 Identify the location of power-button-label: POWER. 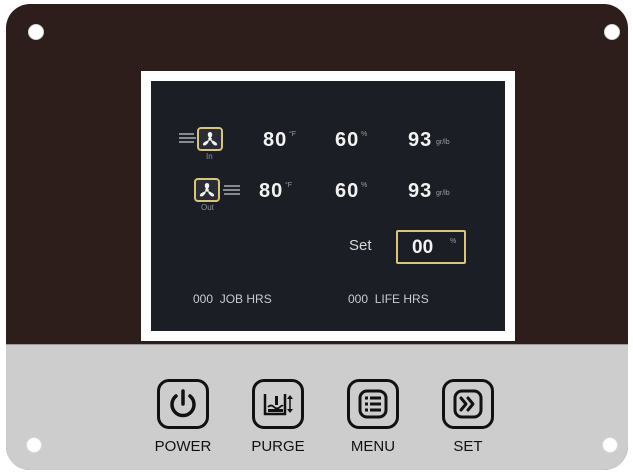
(183, 446).